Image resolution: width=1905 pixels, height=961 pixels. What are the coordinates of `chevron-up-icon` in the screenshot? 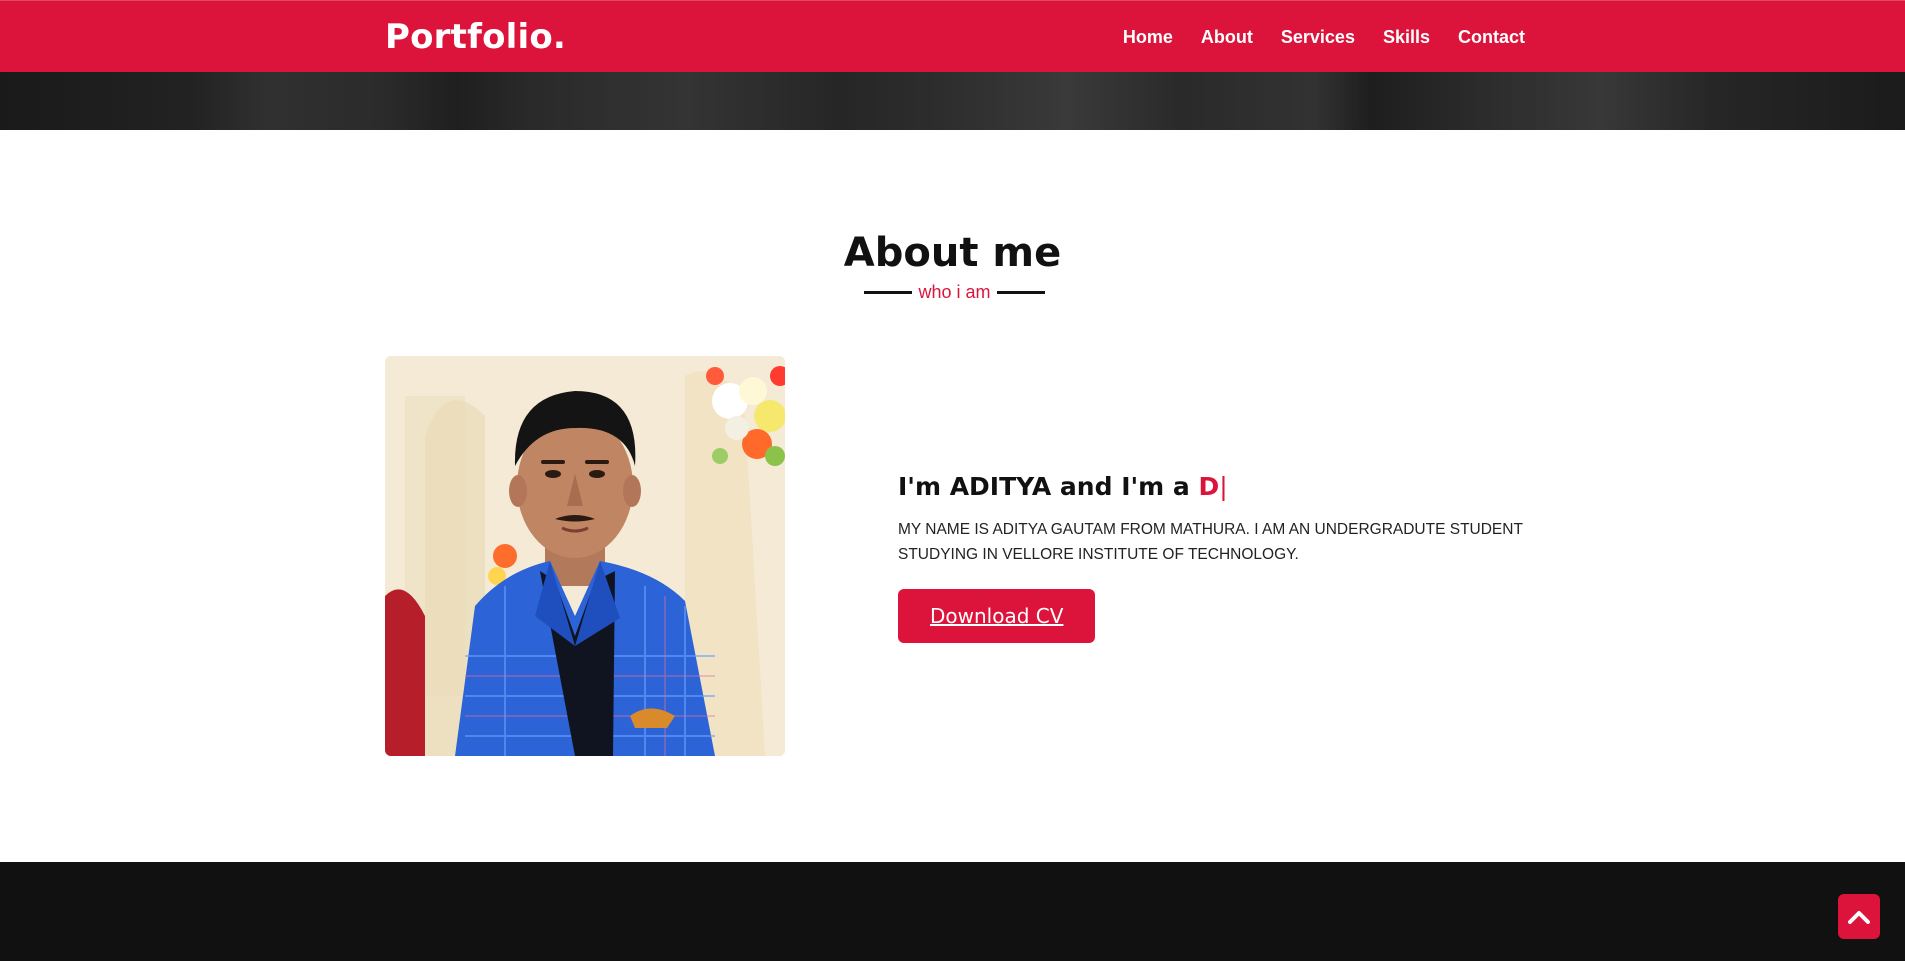 It's located at (1859, 917).